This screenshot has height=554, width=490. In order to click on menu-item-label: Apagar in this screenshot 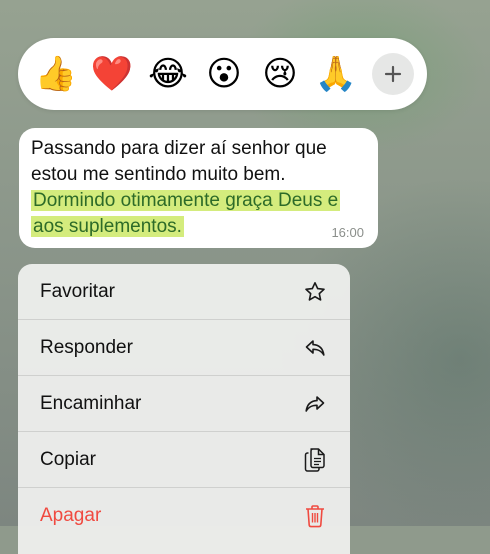, I will do `click(71, 515)`.